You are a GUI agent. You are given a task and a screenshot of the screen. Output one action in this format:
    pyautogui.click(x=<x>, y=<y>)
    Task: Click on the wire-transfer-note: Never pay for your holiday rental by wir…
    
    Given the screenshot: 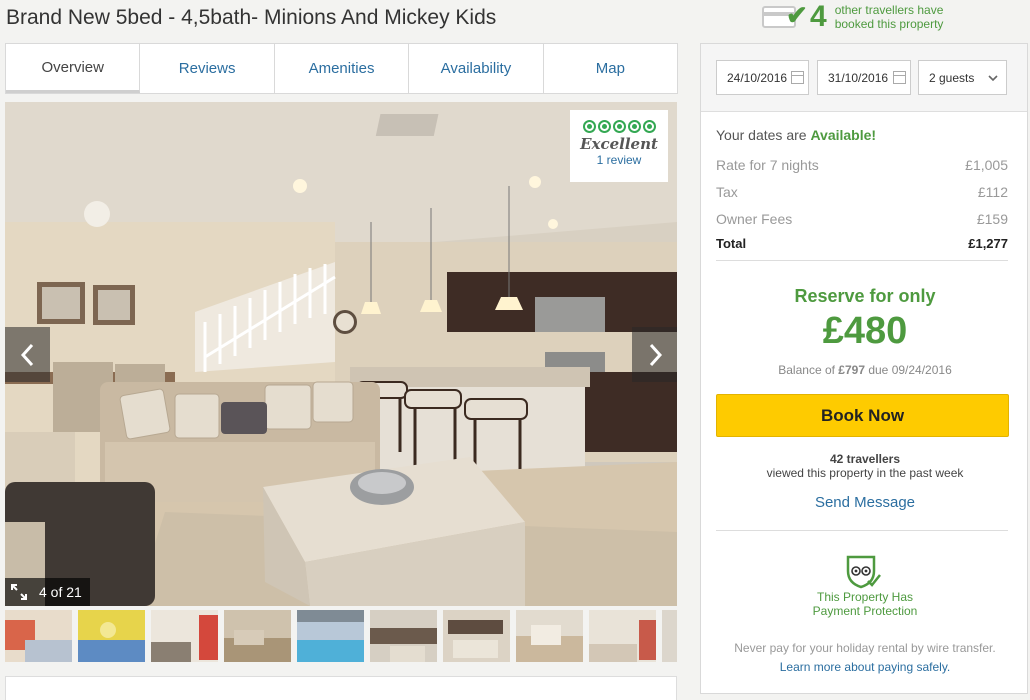 What is the action you would take?
    pyautogui.click(x=865, y=648)
    